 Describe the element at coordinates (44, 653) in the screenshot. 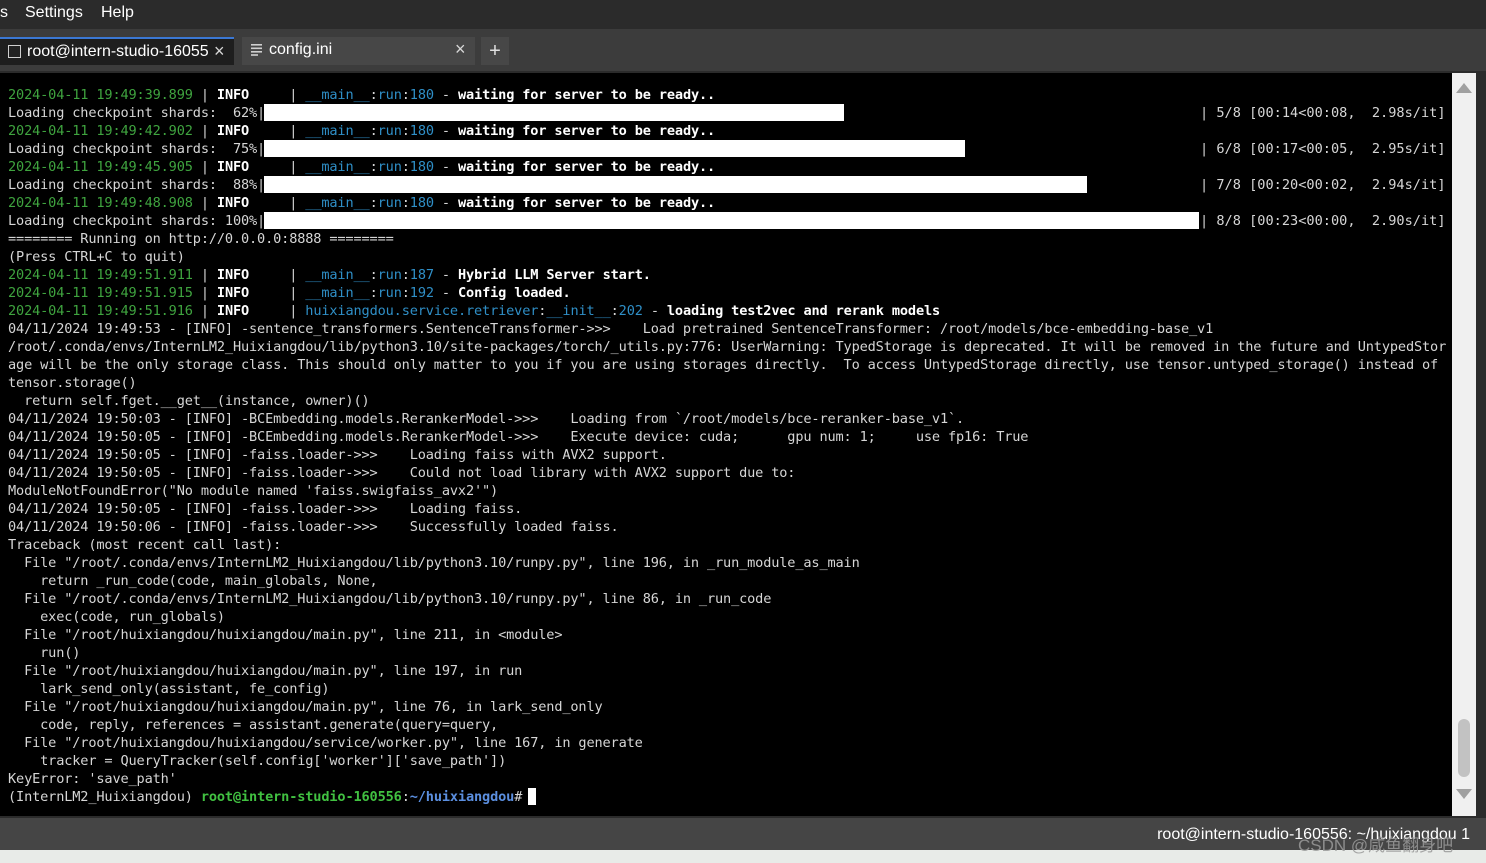

I see `terminal-text: run()` at that location.